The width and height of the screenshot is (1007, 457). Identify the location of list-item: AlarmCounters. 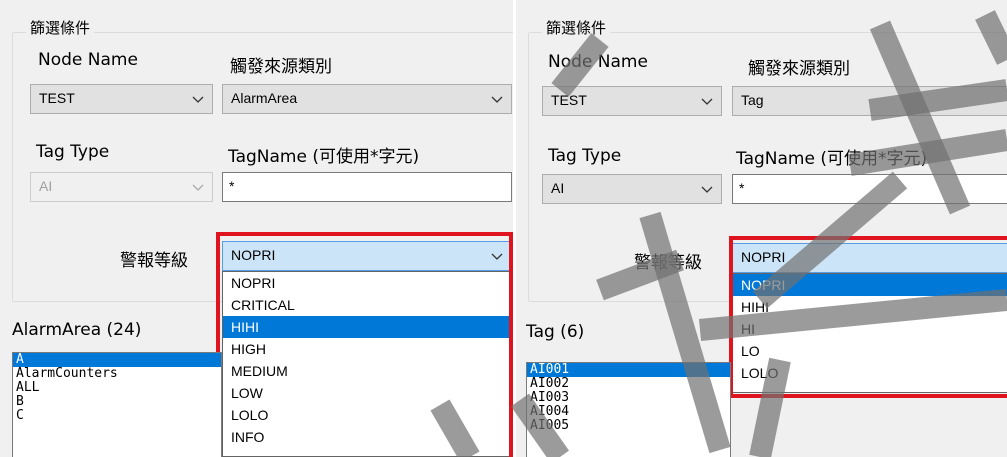
(117, 374).